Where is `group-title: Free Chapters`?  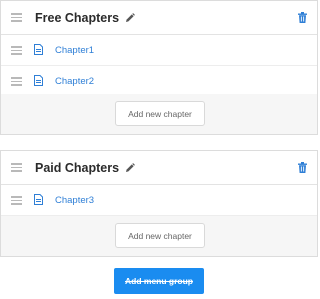 group-title: Free Chapters is located at coordinates (77, 17).